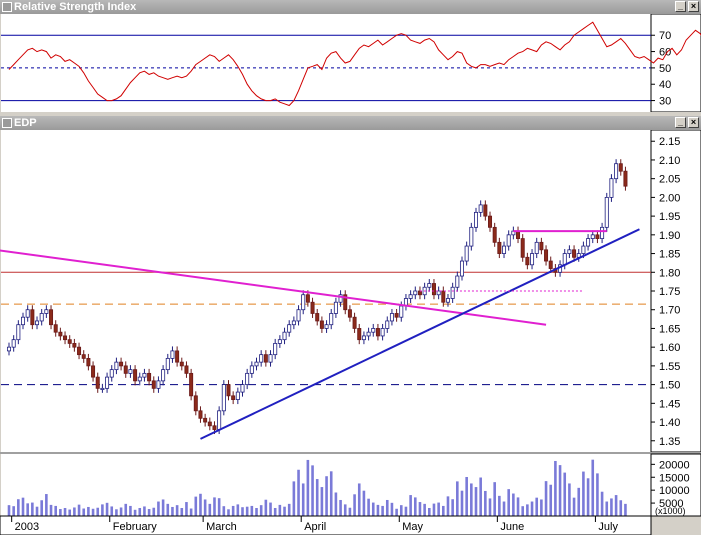 Image resolution: width=701 pixels, height=535 pixels. What do you see at coordinates (693, 6) in the screenshot?
I see `rsi-close-button: ×` at bounding box center [693, 6].